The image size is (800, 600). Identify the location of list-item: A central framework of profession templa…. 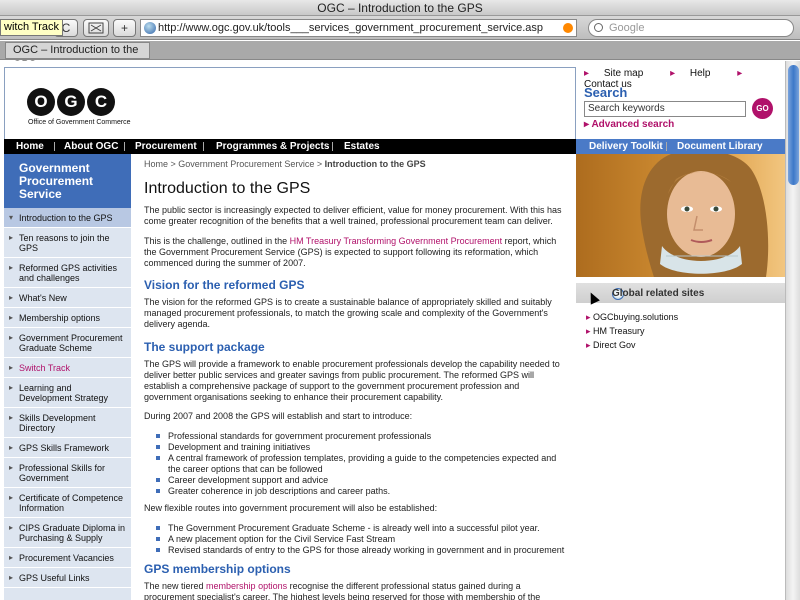
(361, 464).